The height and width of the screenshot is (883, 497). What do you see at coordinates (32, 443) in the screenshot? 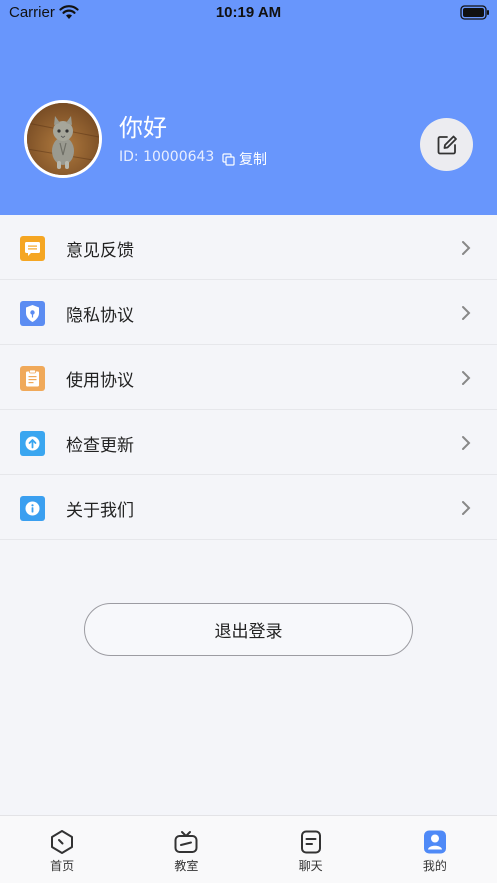
I see `update-arrow-icon` at bounding box center [32, 443].